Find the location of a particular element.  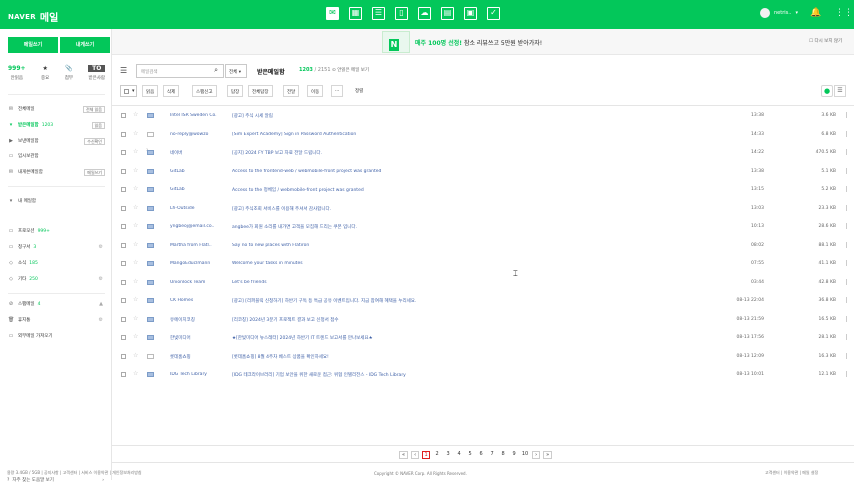

memo-icon: ▯ is located at coordinates (401, 13).